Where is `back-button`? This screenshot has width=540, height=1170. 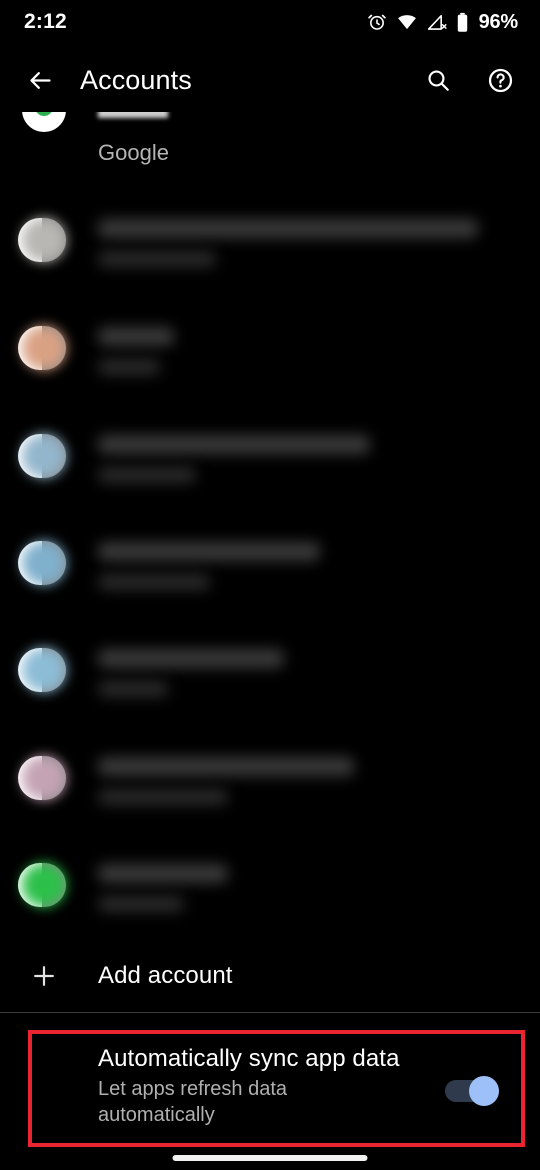
back-button is located at coordinates (40, 80).